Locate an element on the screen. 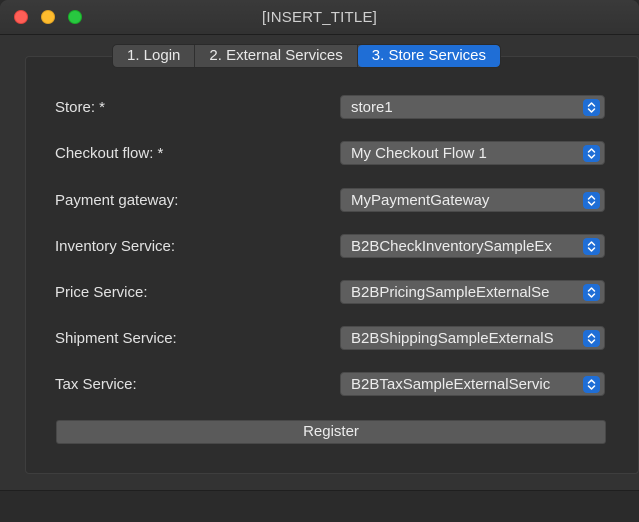 The image size is (639, 522). price-service-label: Price Service: is located at coordinates (101, 292).